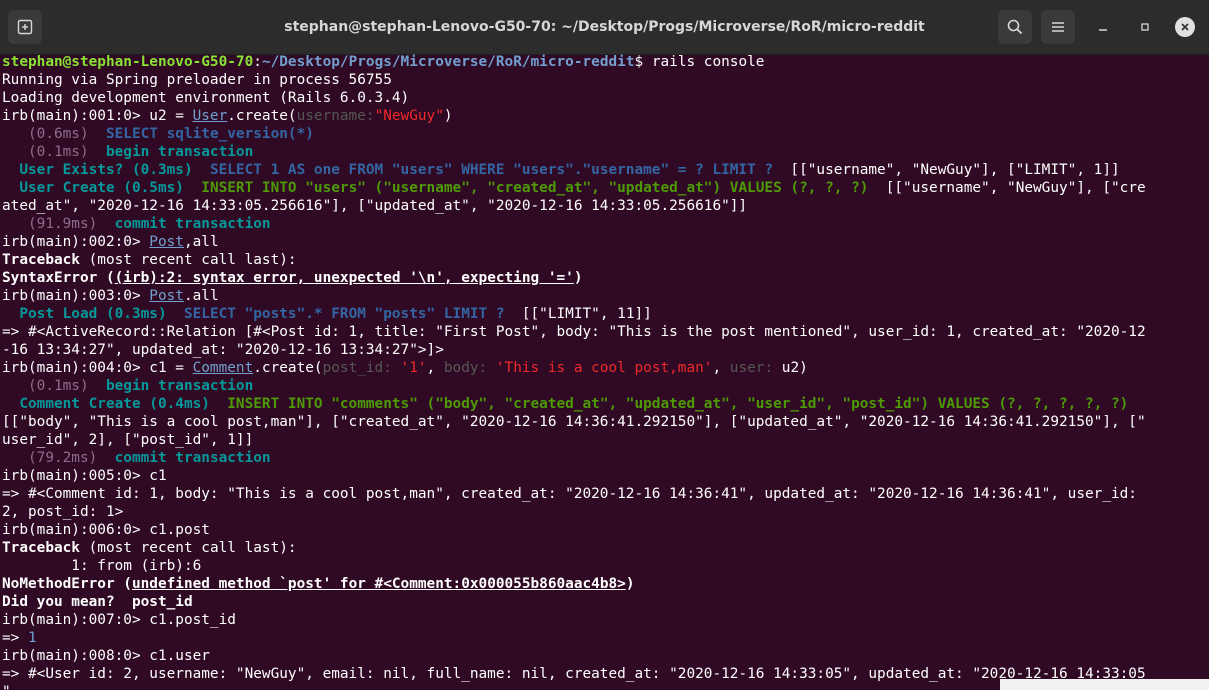 The width and height of the screenshot is (1209, 690). Describe the element at coordinates (946, 170) in the screenshot. I see `sql-binds: [["username", "NewGuy"], ["LIMIT", 1]]` at that location.